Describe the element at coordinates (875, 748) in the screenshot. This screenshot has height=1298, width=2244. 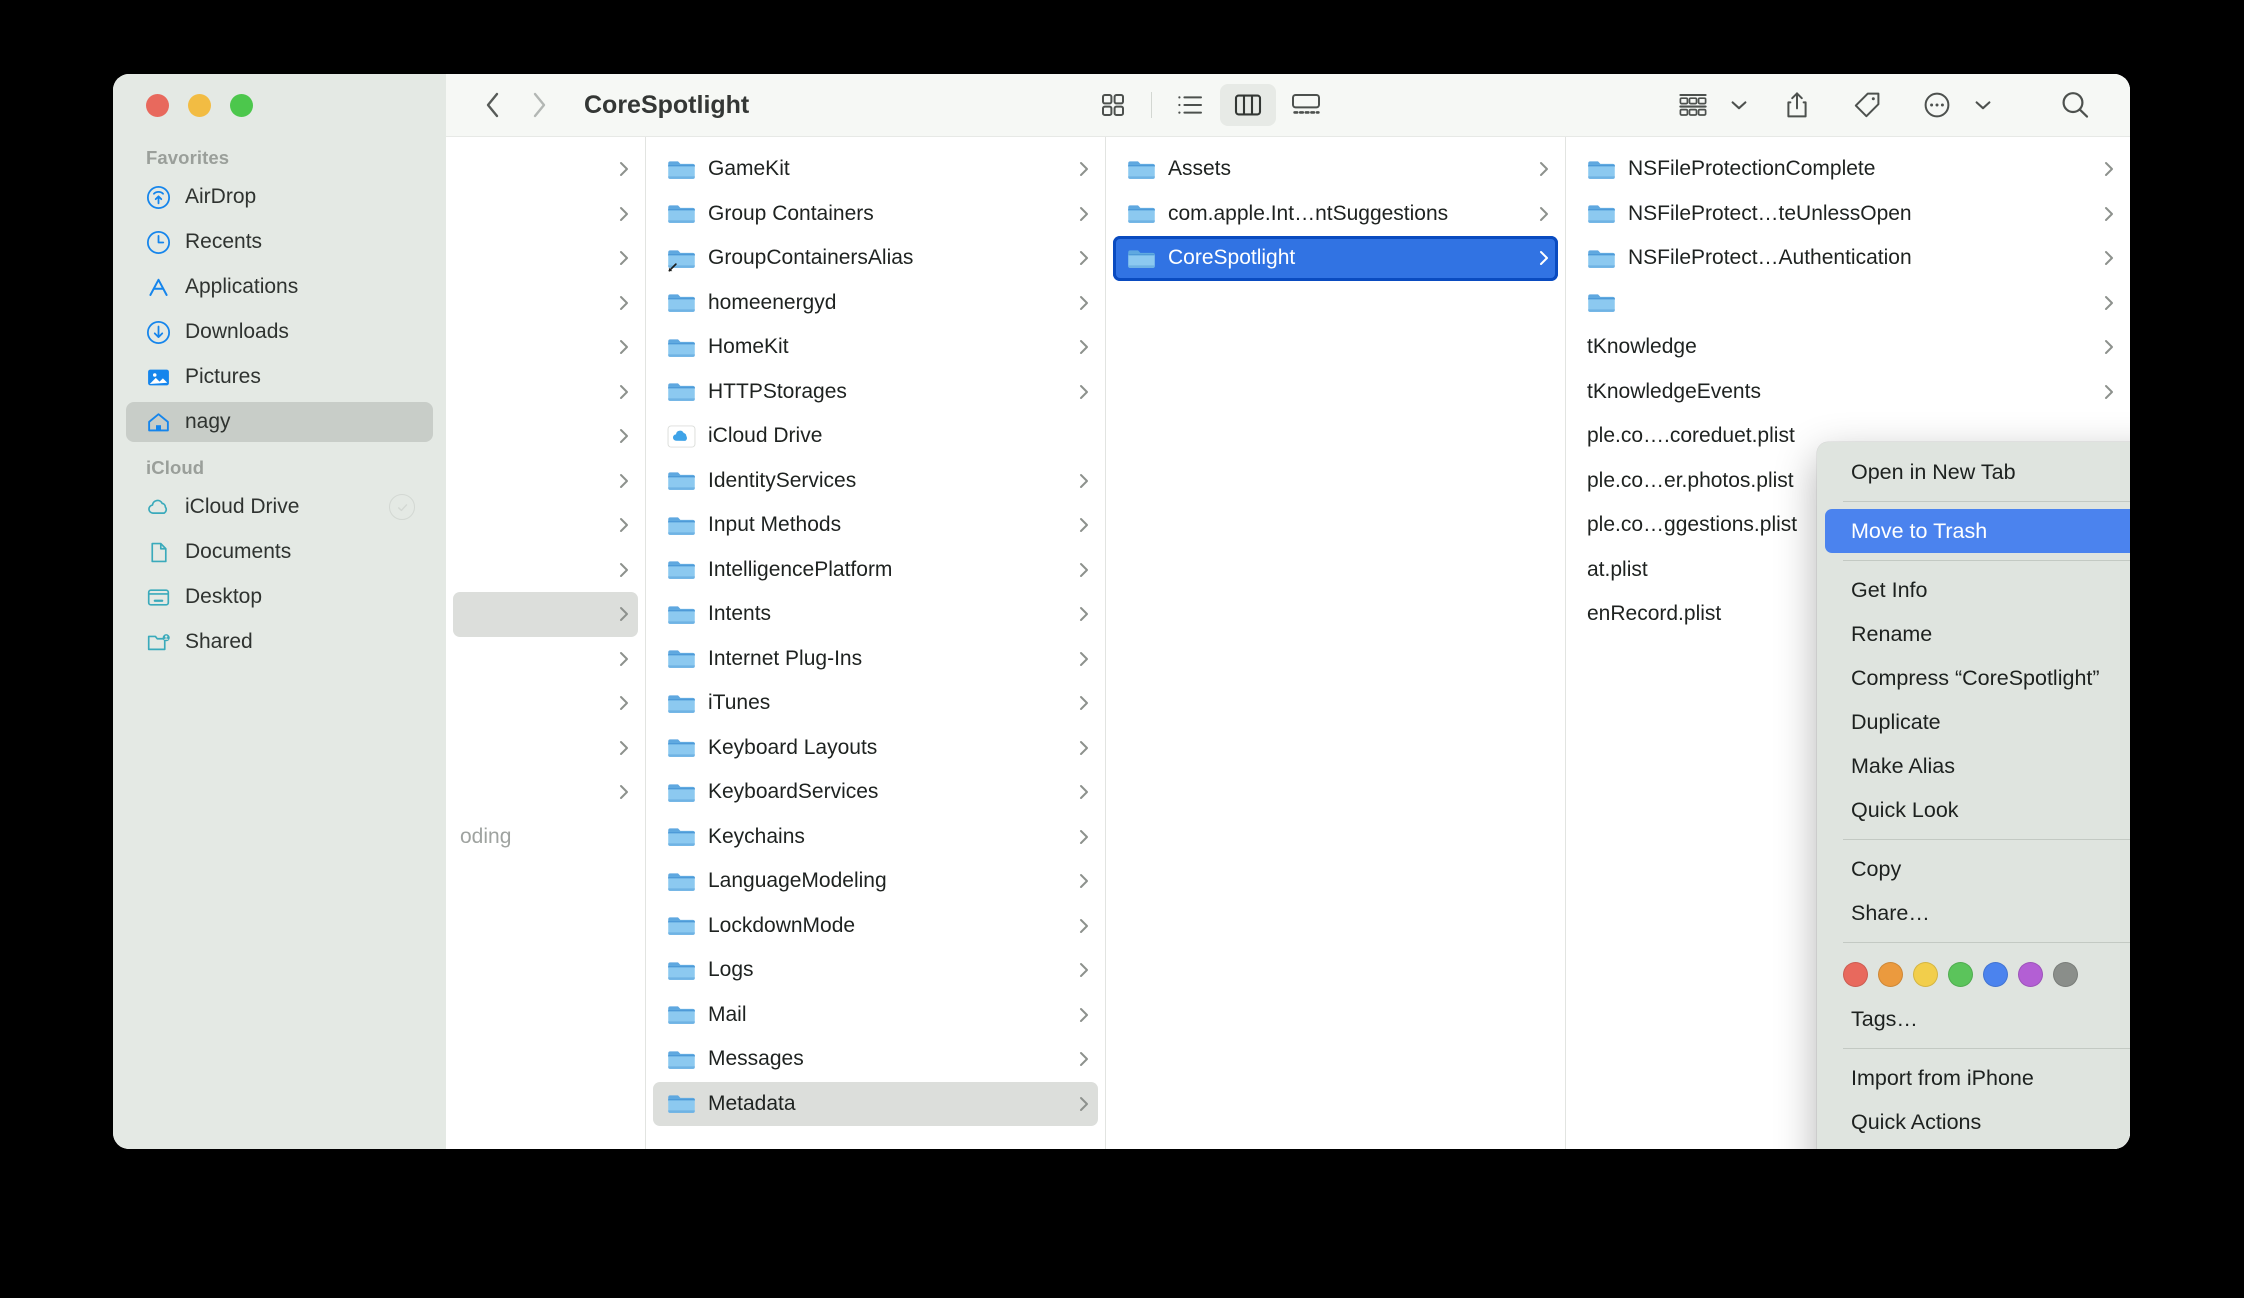
I see `file-row: Keyboard Layouts` at that location.